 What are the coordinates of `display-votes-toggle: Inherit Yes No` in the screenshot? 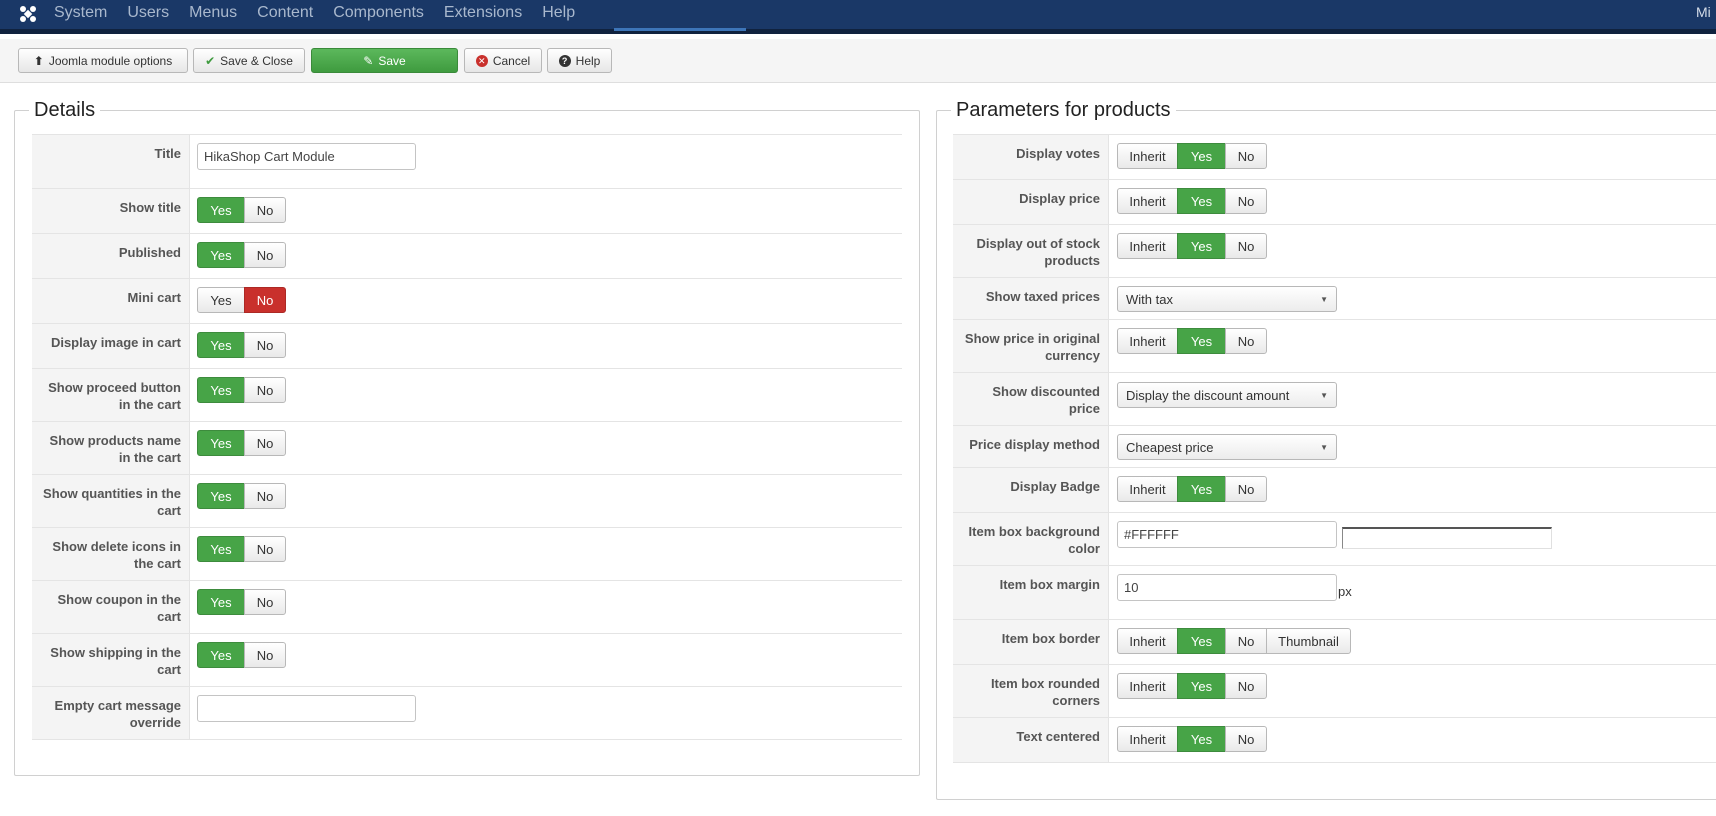 It's located at (1192, 156).